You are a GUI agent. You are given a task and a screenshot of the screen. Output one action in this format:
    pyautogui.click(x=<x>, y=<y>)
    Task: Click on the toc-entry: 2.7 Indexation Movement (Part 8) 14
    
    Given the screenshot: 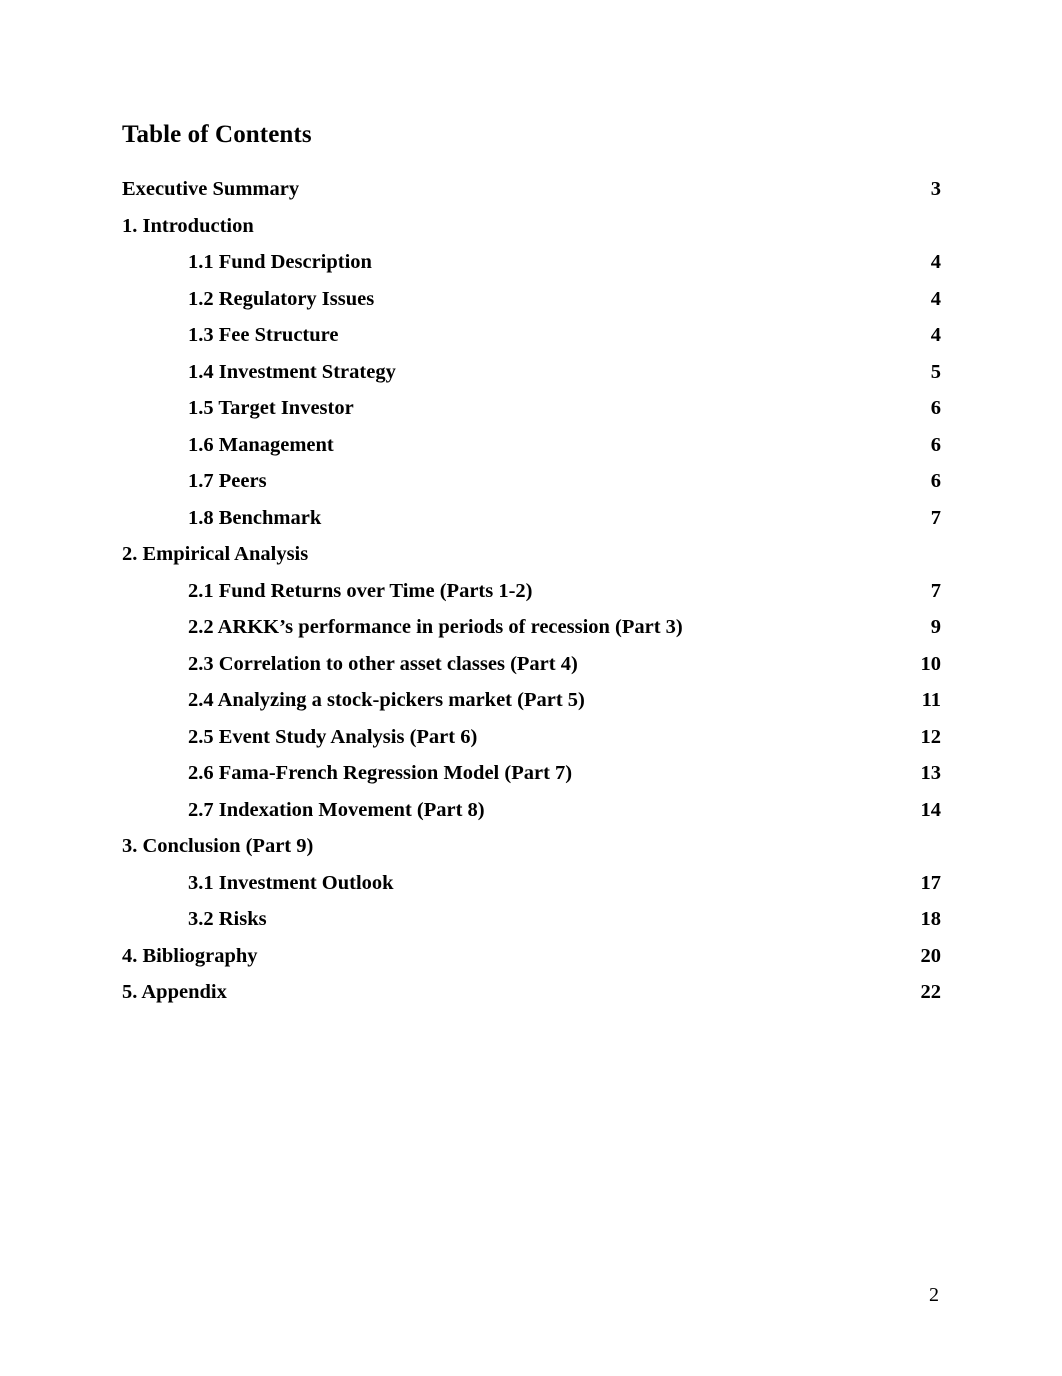 What is the action you would take?
    pyautogui.click(x=531, y=815)
    